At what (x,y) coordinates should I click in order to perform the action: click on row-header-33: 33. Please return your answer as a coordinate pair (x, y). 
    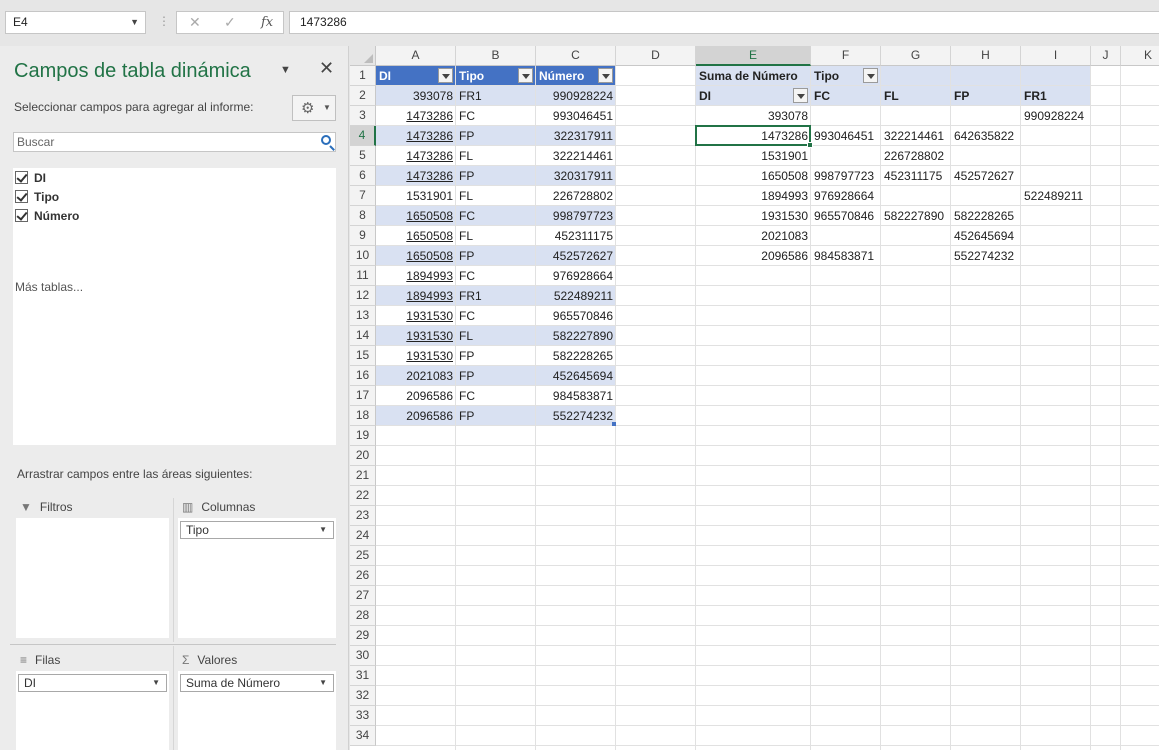
    Looking at the image, I should click on (363, 716).